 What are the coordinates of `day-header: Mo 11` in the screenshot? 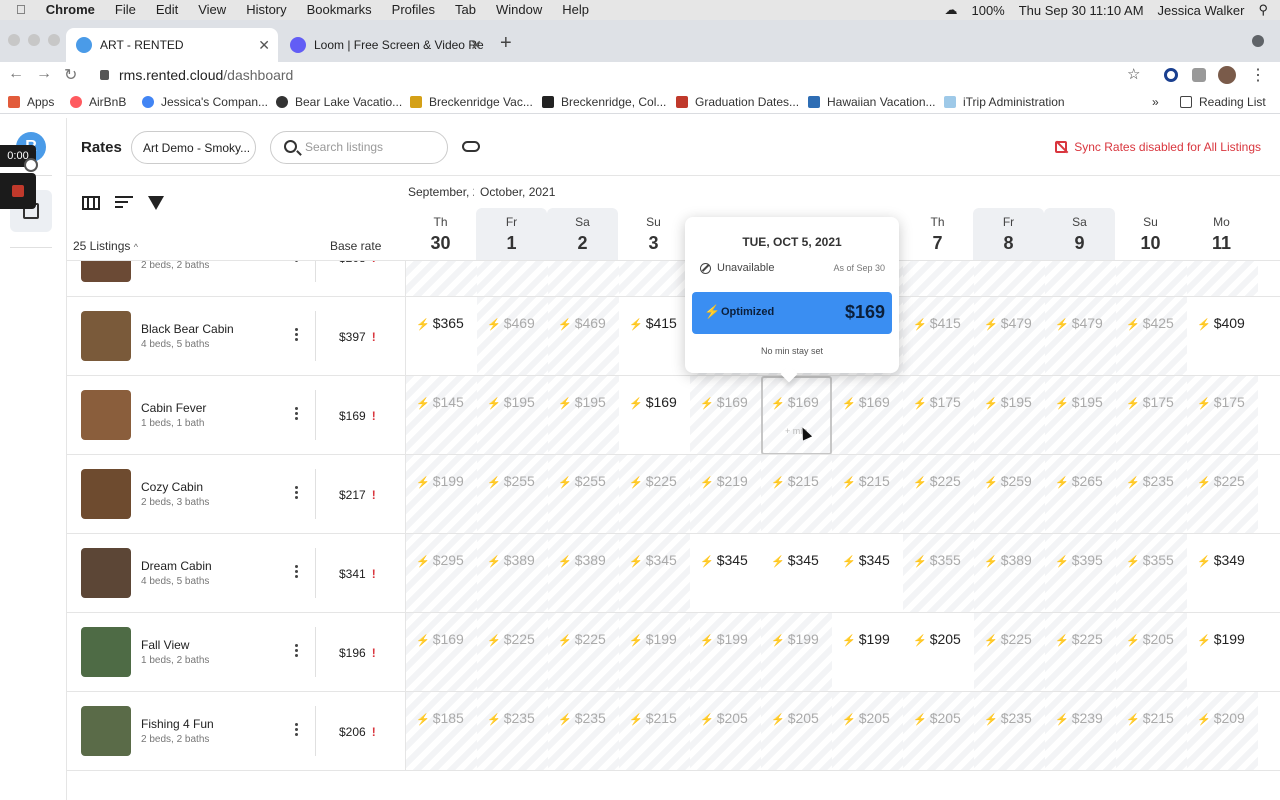 It's located at (1221, 234).